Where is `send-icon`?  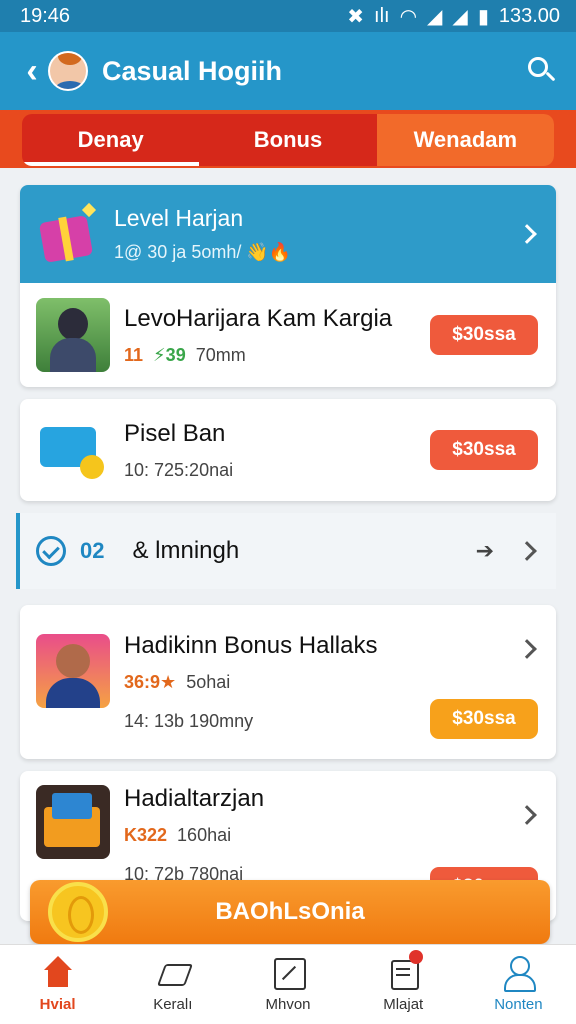 send-icon is located at coordinates (173, 973).